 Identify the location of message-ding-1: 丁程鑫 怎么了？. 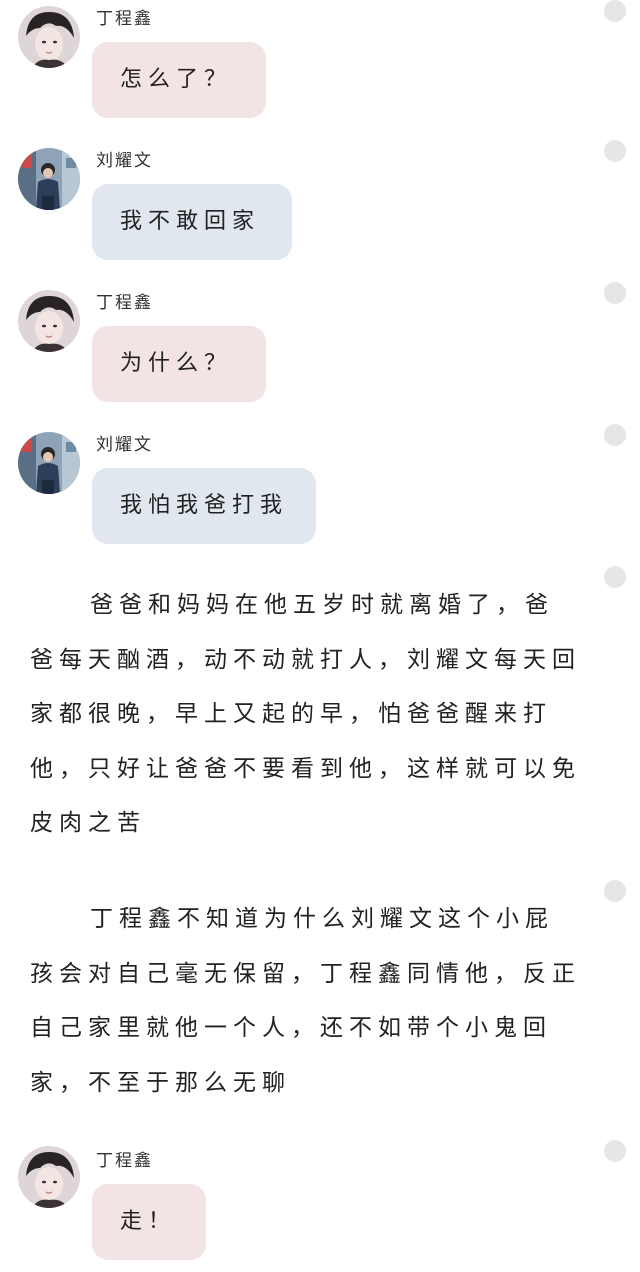
(320, 65).